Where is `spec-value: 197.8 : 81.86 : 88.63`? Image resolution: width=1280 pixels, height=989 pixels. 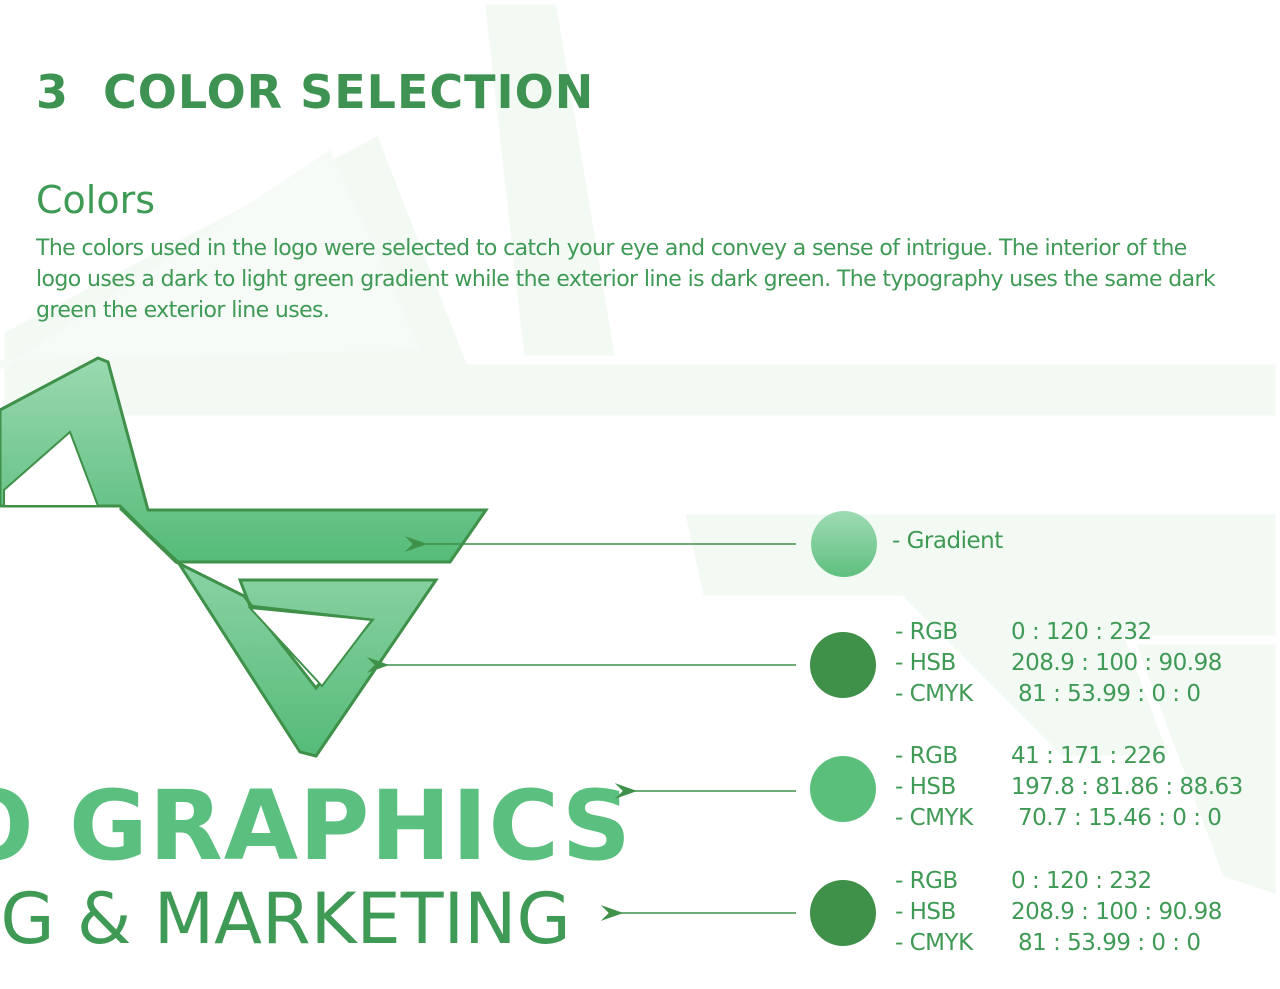 spec-value: 197.8 : 81.86 : 88.63 is located at coordinates (1127, 787).